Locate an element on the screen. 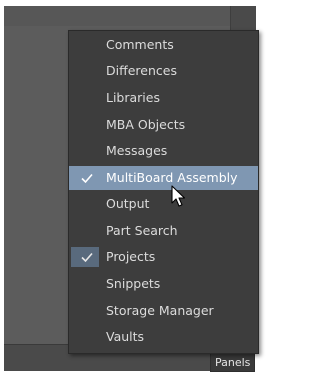 This screenshot has width=320, height=372. panels-button: Panels is located at coordinates (233, 362).